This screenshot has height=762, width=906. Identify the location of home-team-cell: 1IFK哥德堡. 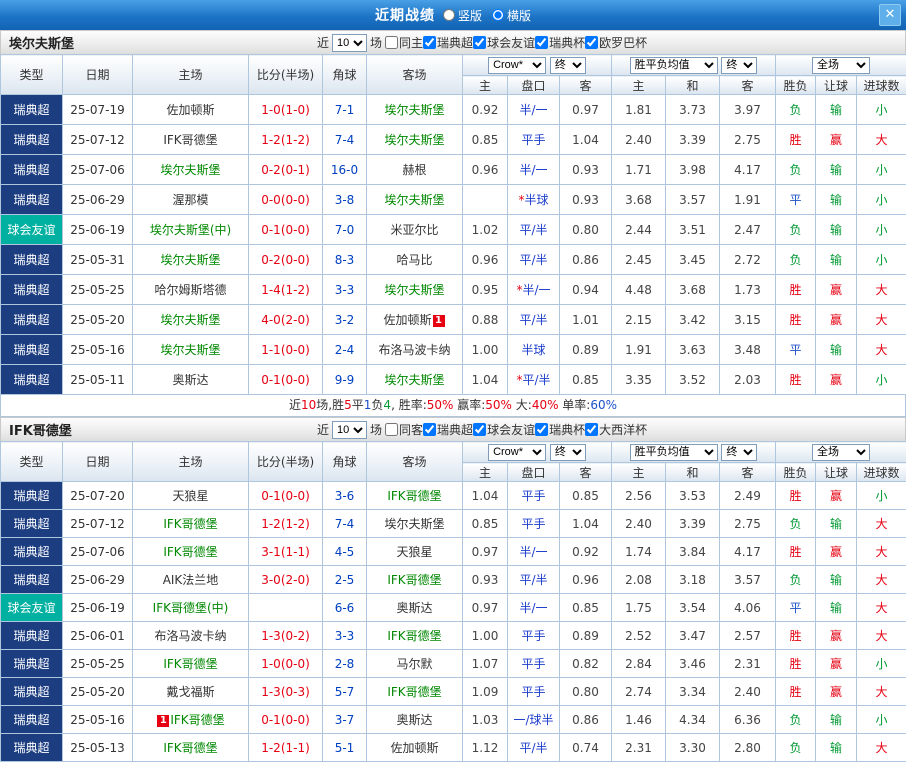
(191, 720).